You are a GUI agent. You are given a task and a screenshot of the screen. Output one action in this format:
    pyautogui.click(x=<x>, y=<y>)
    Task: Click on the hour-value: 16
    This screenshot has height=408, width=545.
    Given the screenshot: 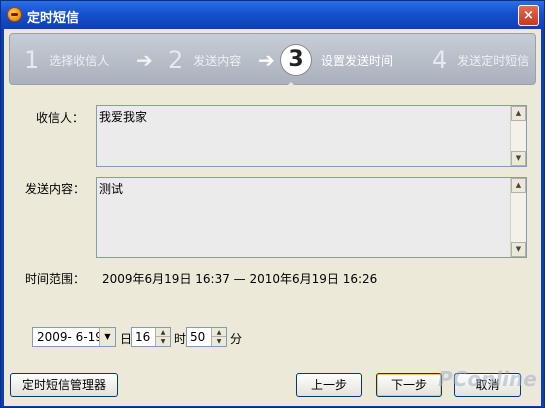 What is the action you would take?
    pyautogui.click(x=143, y=337)
    